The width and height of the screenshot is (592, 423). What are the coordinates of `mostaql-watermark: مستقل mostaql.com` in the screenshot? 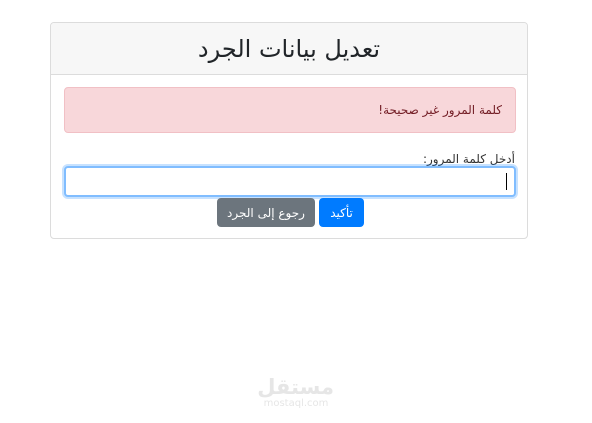 It's located at (295, 392).